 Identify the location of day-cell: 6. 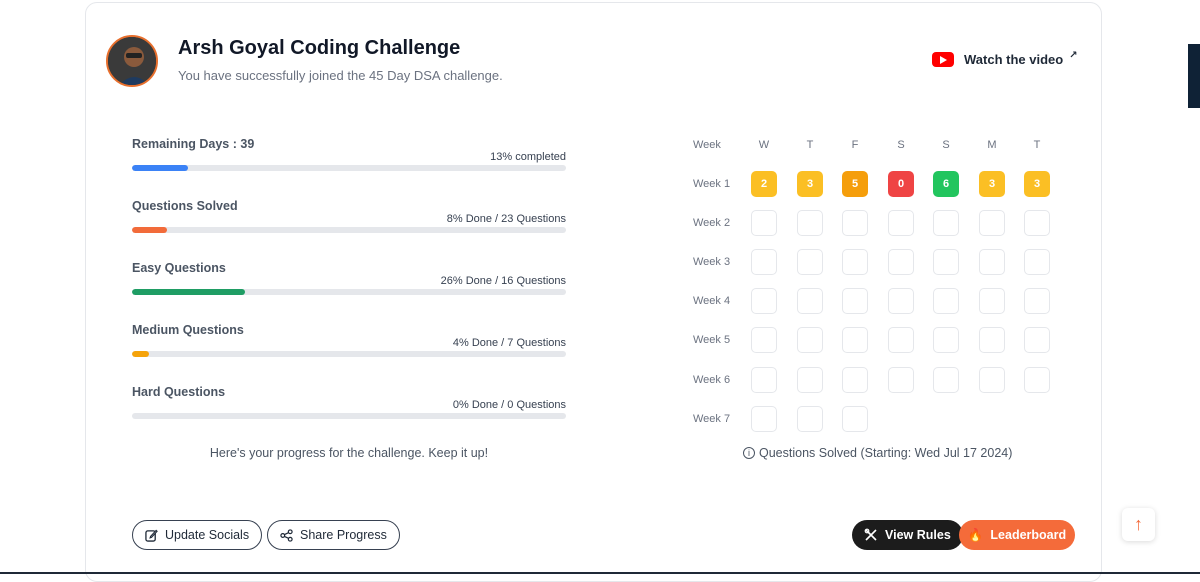
(946, 184).